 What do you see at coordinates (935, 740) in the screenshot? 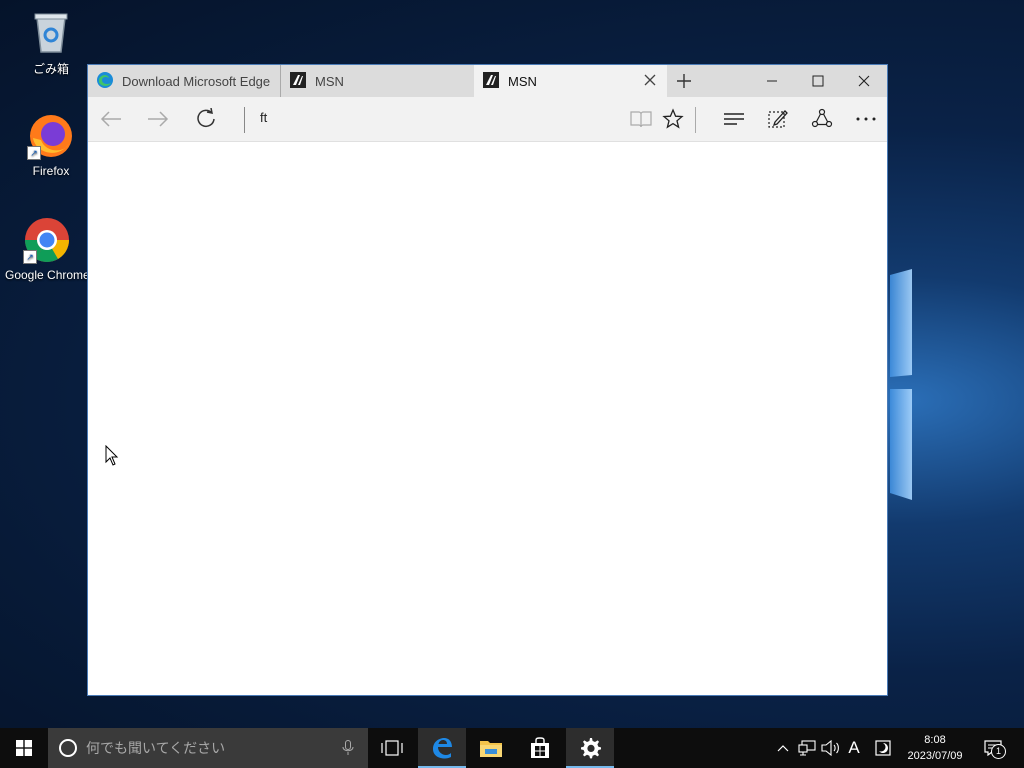
I see `clock-time: 8:08` at bounding box center [935, 740].